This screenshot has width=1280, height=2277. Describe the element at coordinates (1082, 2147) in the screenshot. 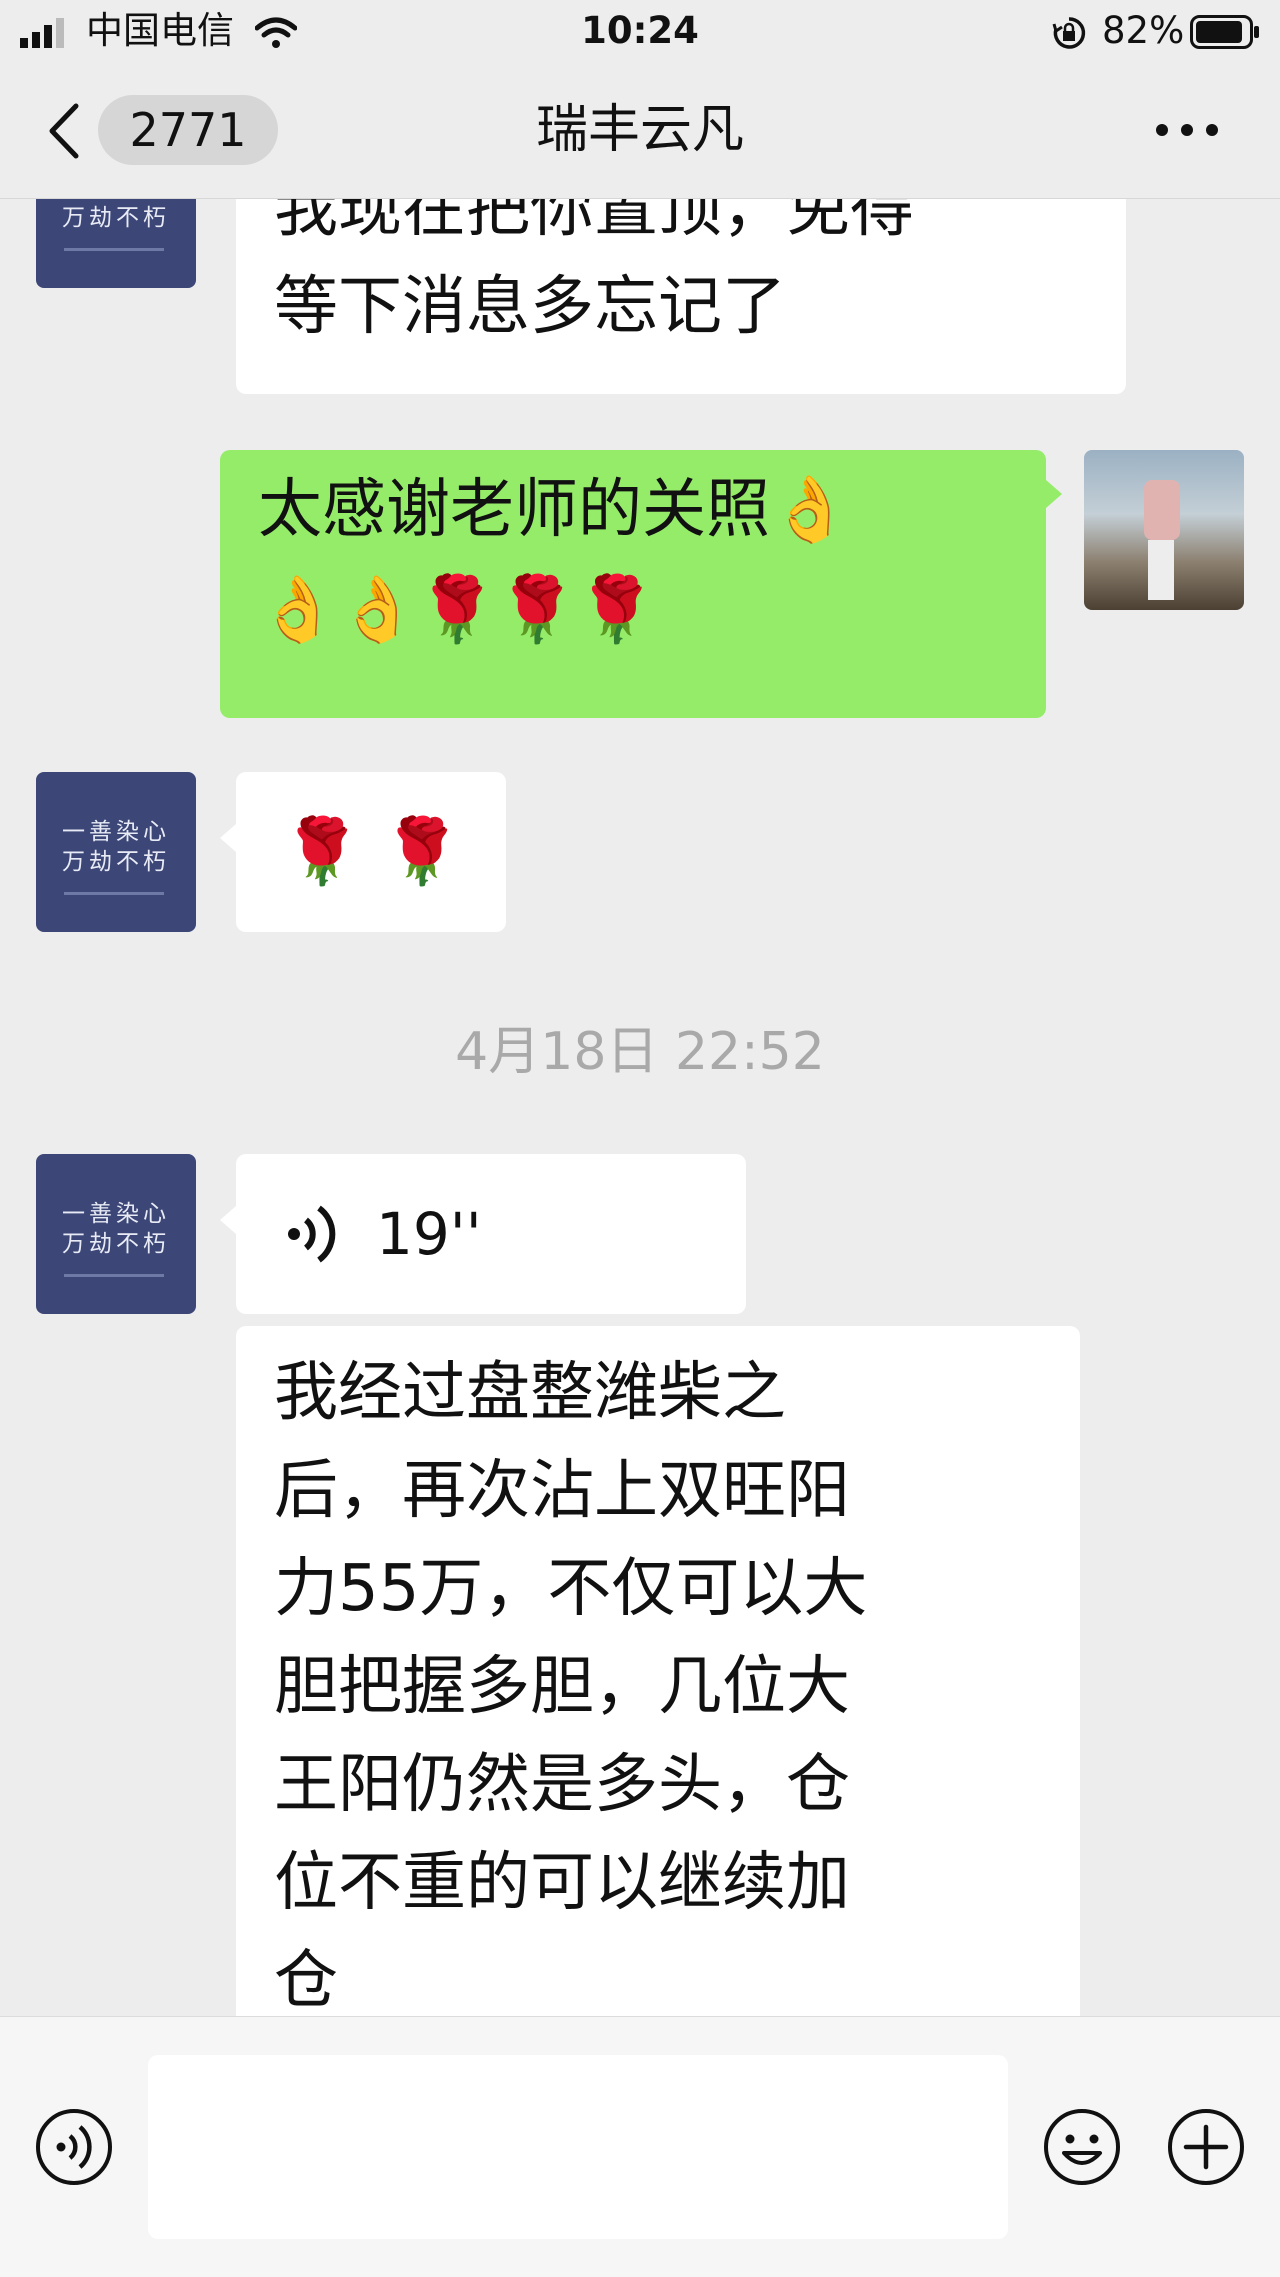

I see `emoji-icon` at that location.